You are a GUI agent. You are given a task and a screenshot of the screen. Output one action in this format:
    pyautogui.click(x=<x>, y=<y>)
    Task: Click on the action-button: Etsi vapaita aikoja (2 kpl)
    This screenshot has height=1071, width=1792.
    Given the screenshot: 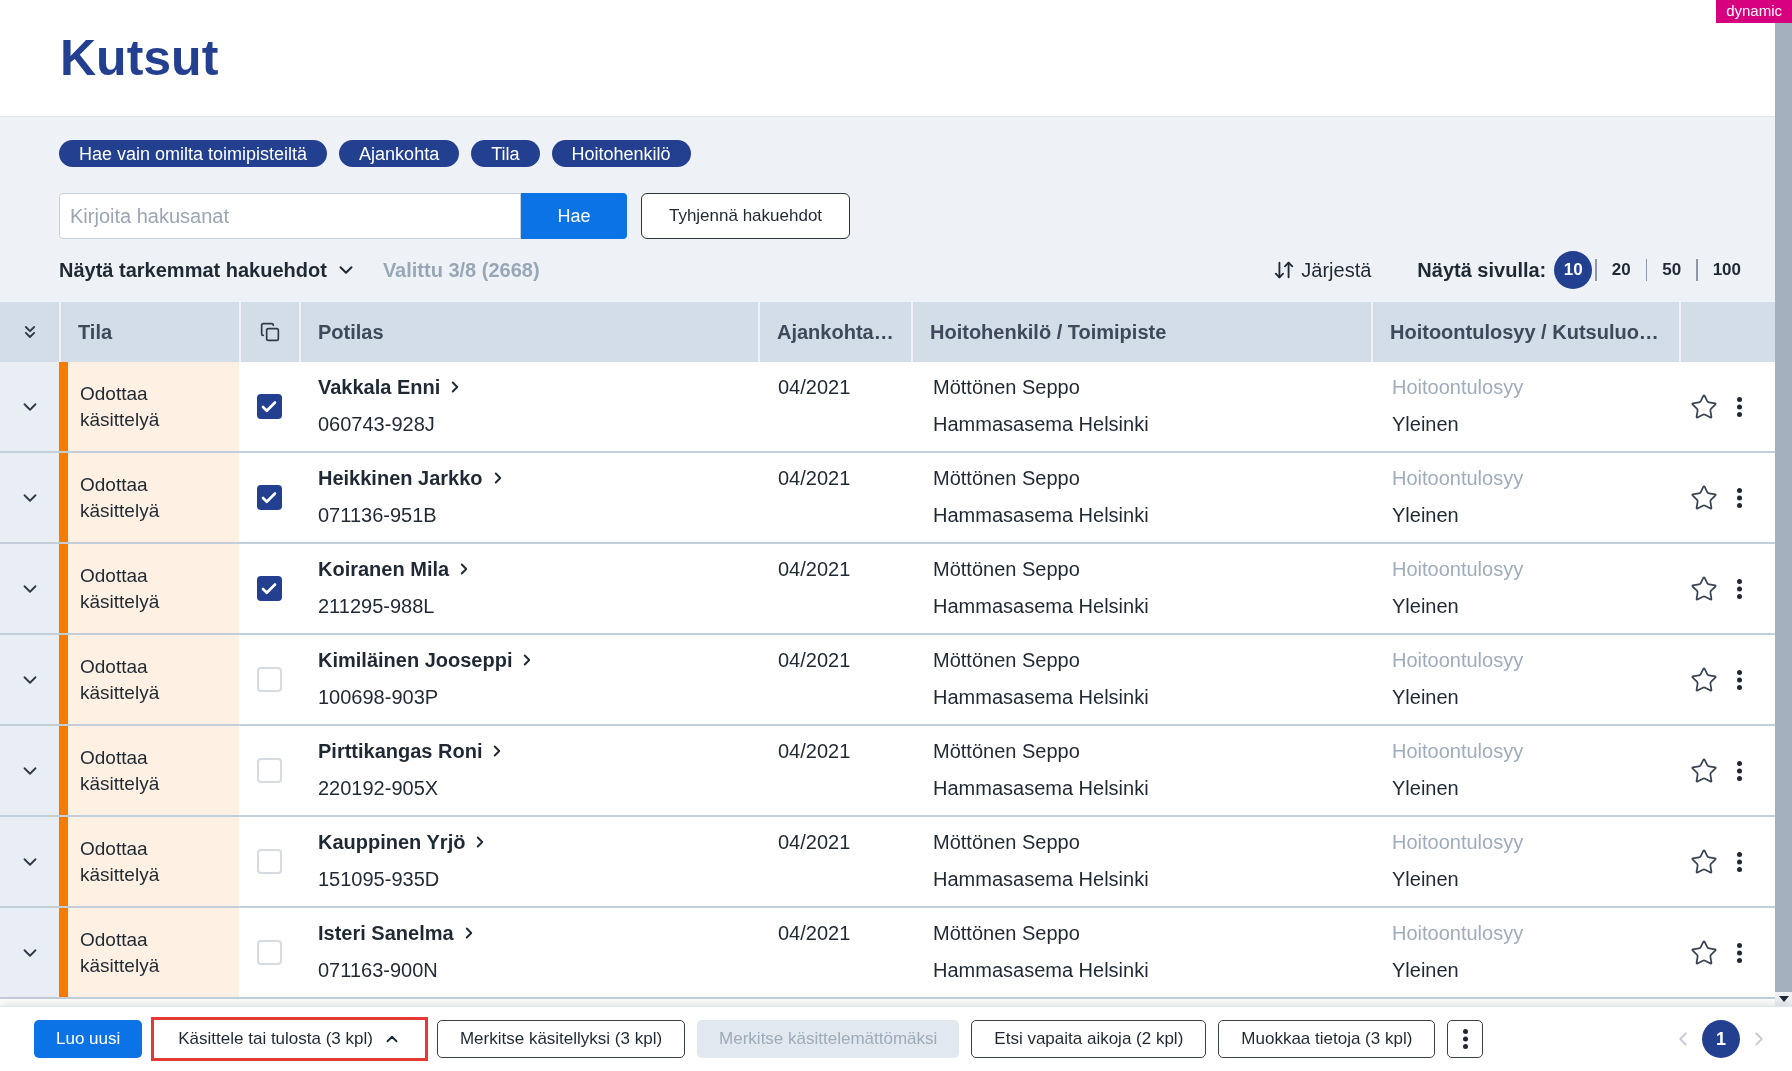 What is the action you would take?
    pyautogui.click(x=1089, y=1039)
    